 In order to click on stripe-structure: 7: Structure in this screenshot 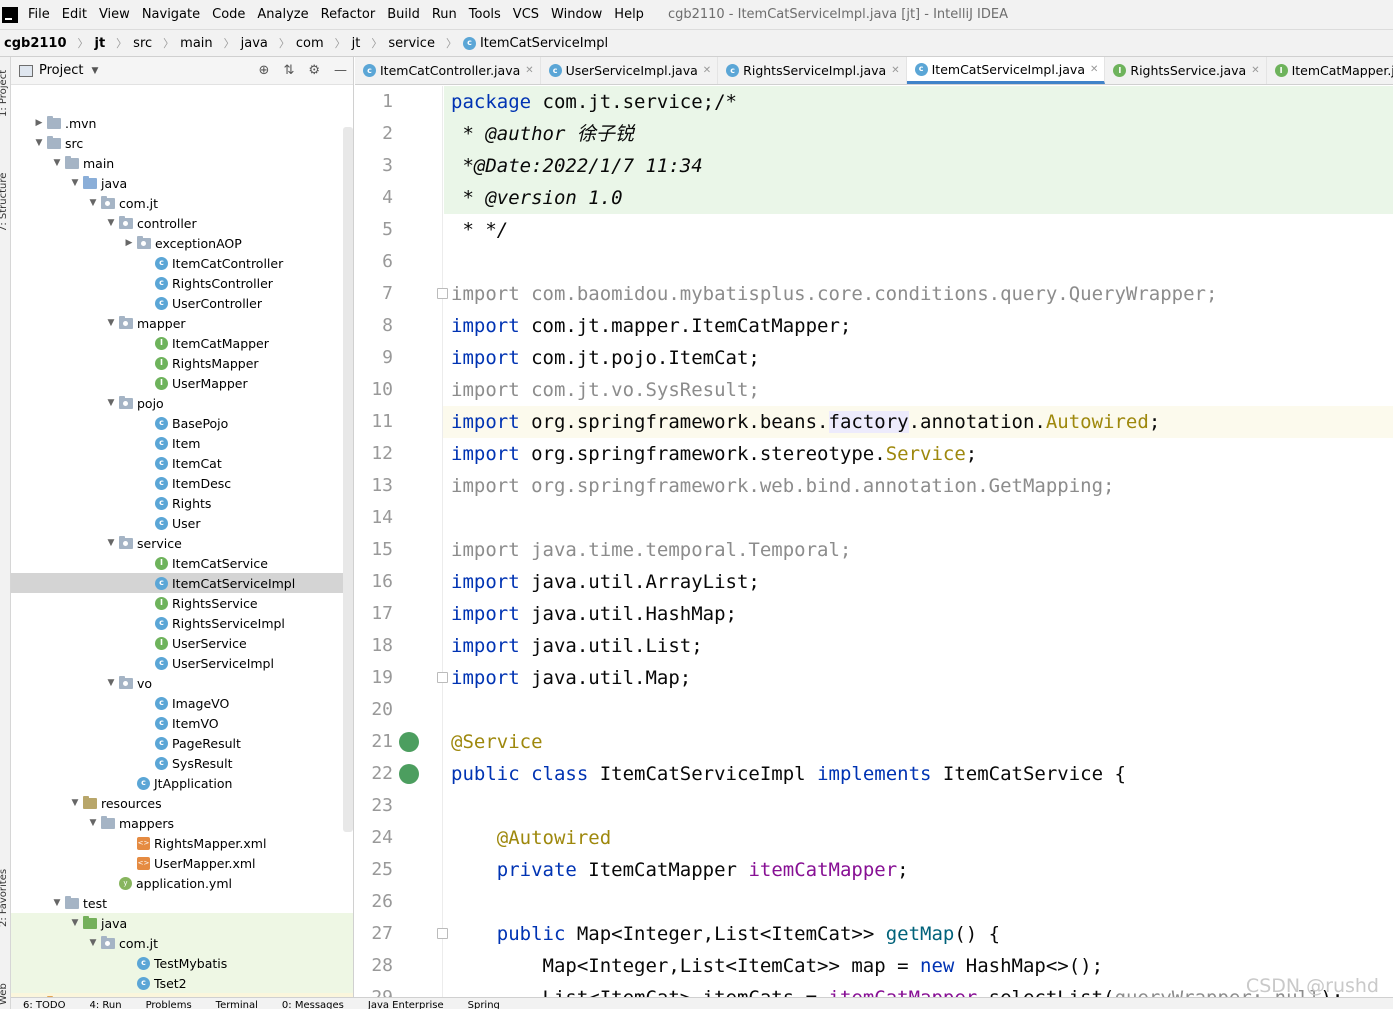, I will do `click(4, 202)`.